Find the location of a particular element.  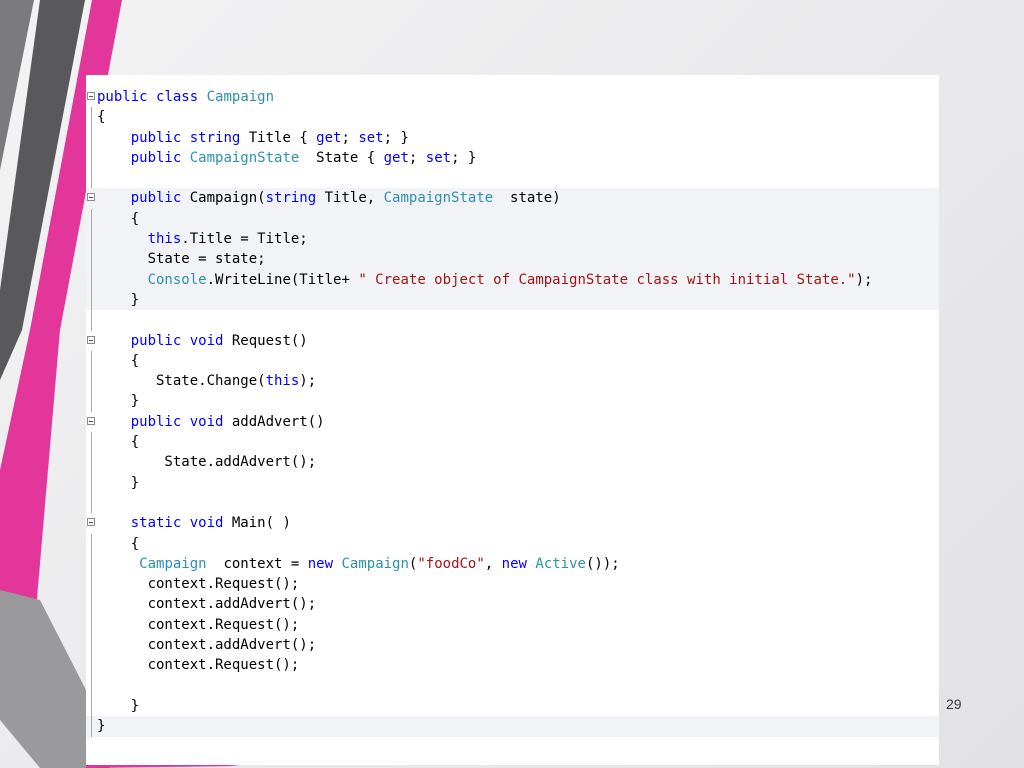

code-token: class is located at coordinates (177, 97).